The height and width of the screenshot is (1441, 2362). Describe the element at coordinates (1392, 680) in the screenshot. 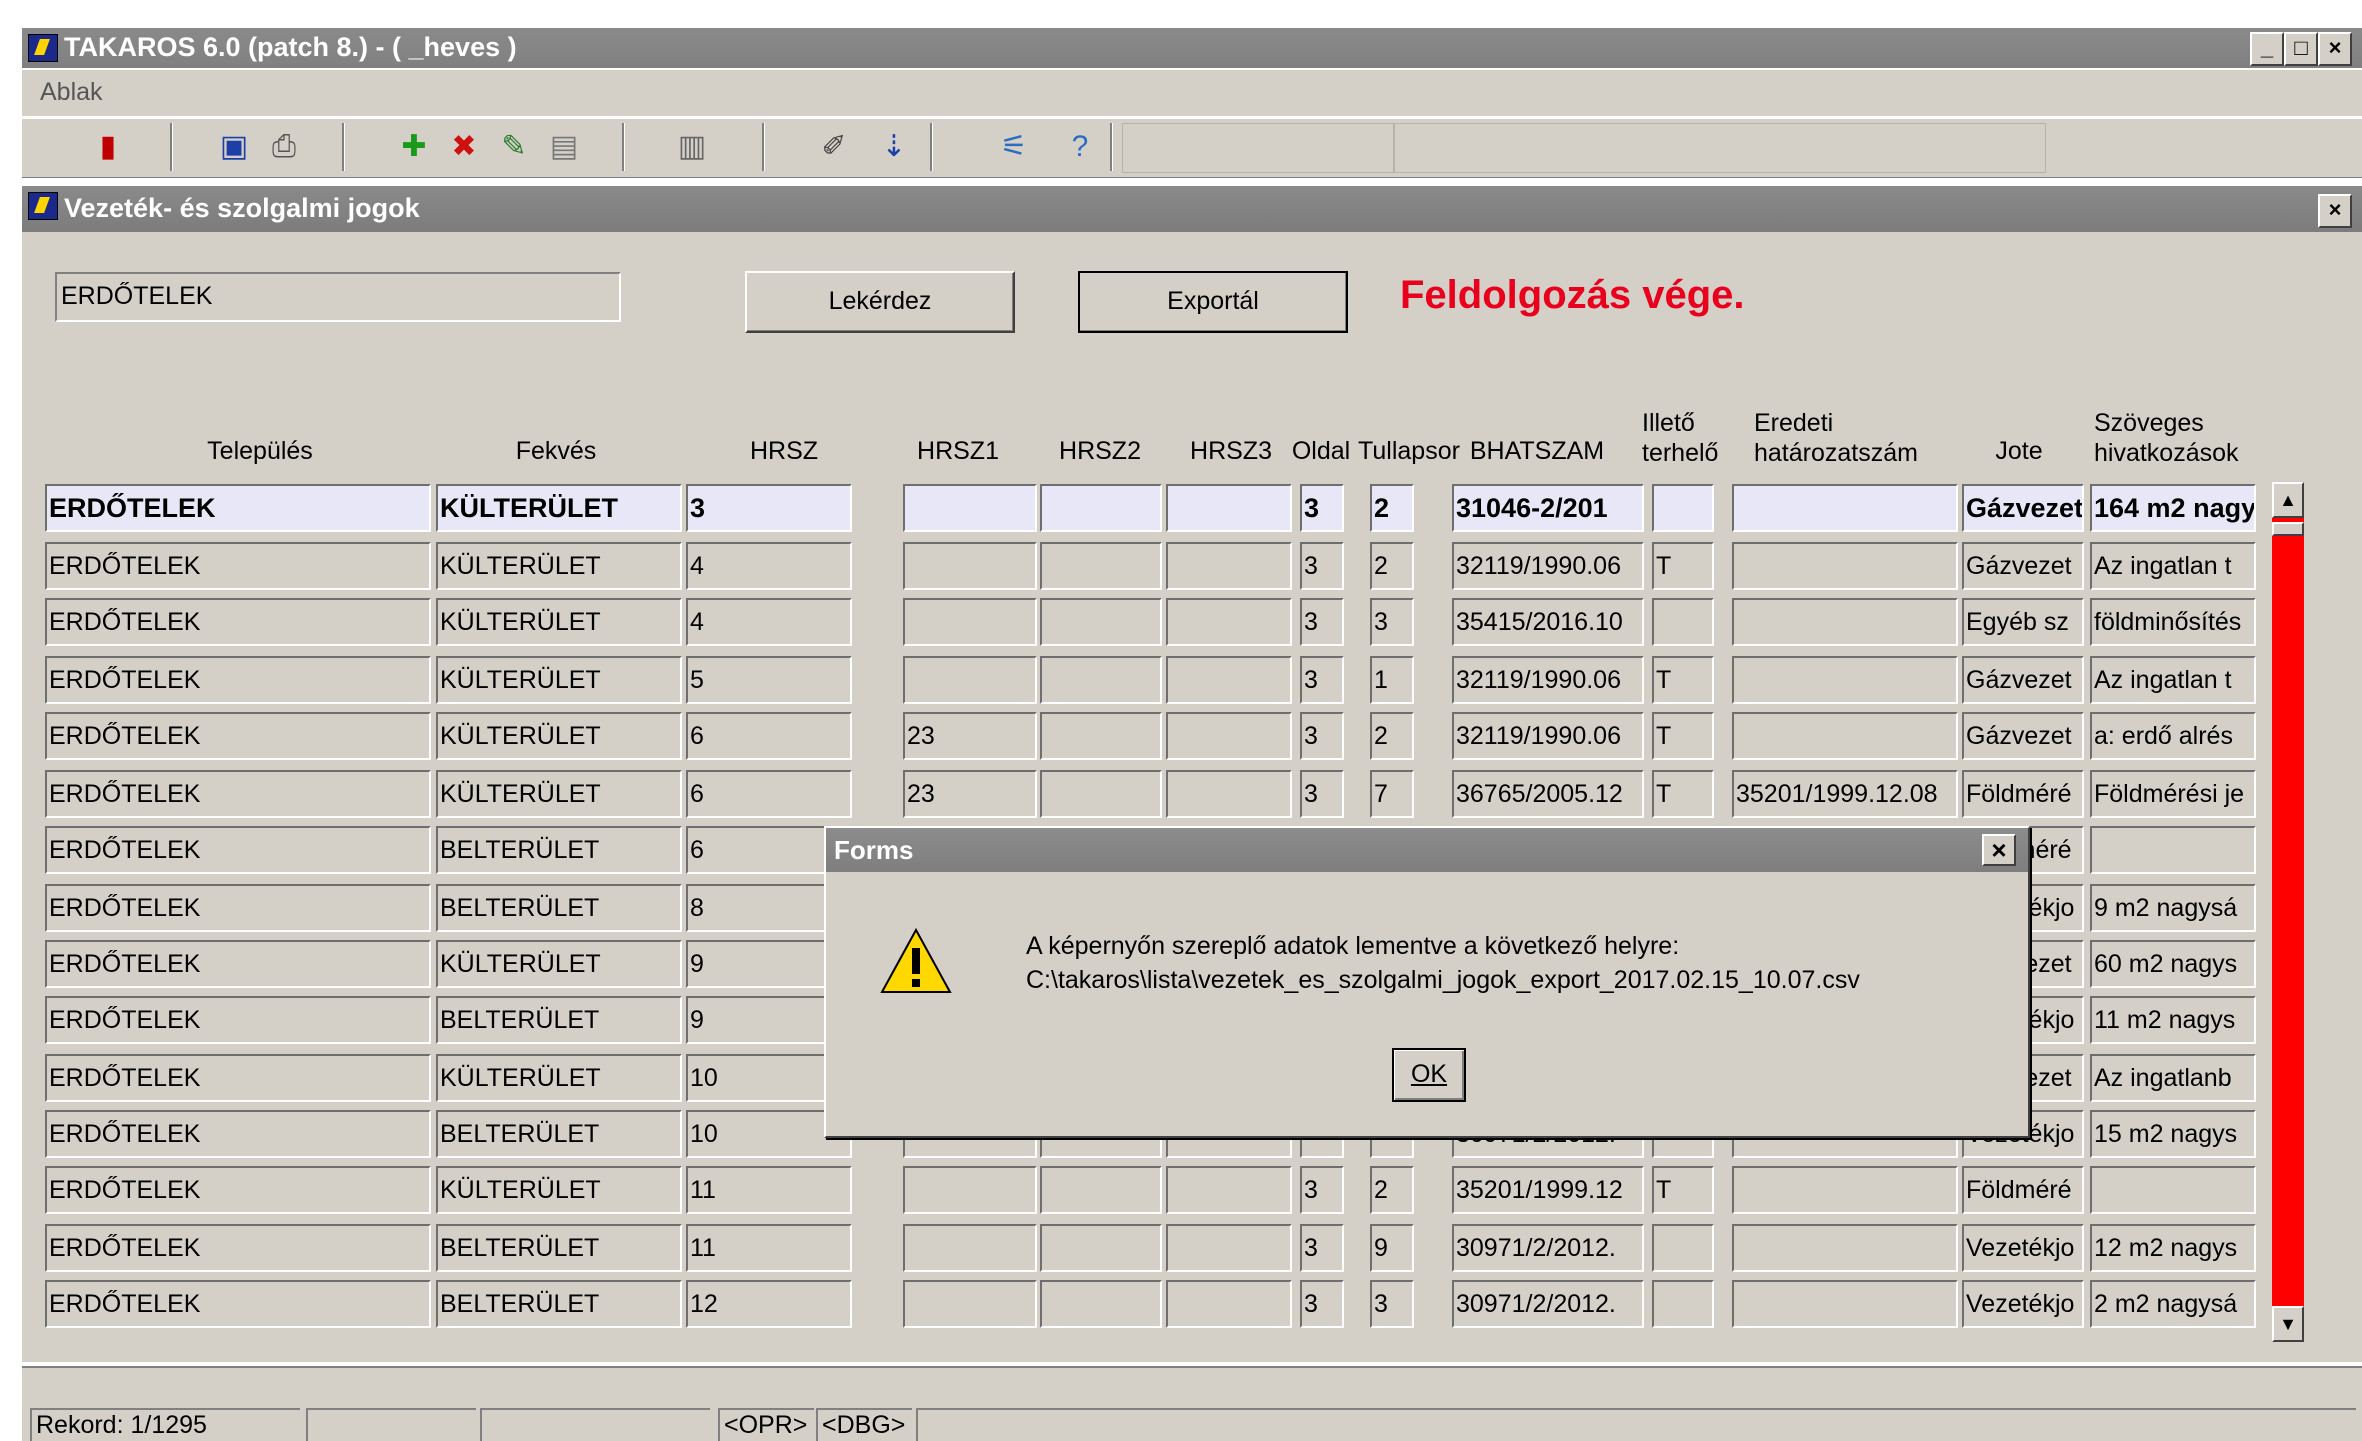

I see `cell-tullapsor: 1` at that location.